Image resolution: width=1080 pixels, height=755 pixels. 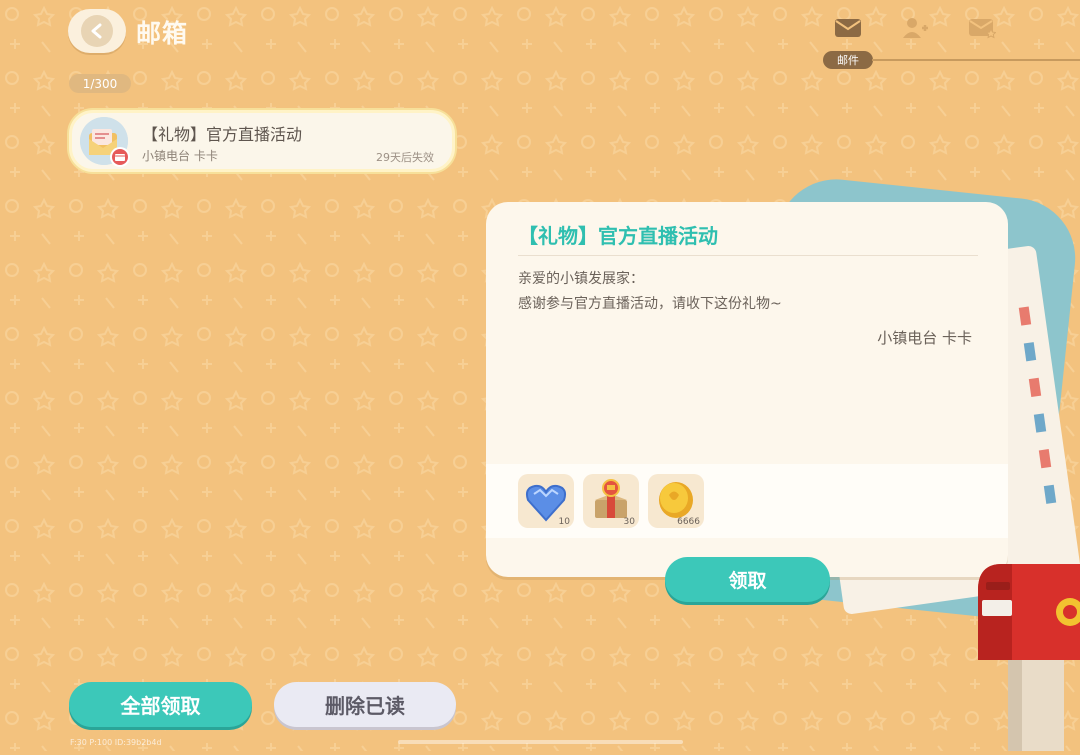 I want to click on divider, so click(x=748, y=255).